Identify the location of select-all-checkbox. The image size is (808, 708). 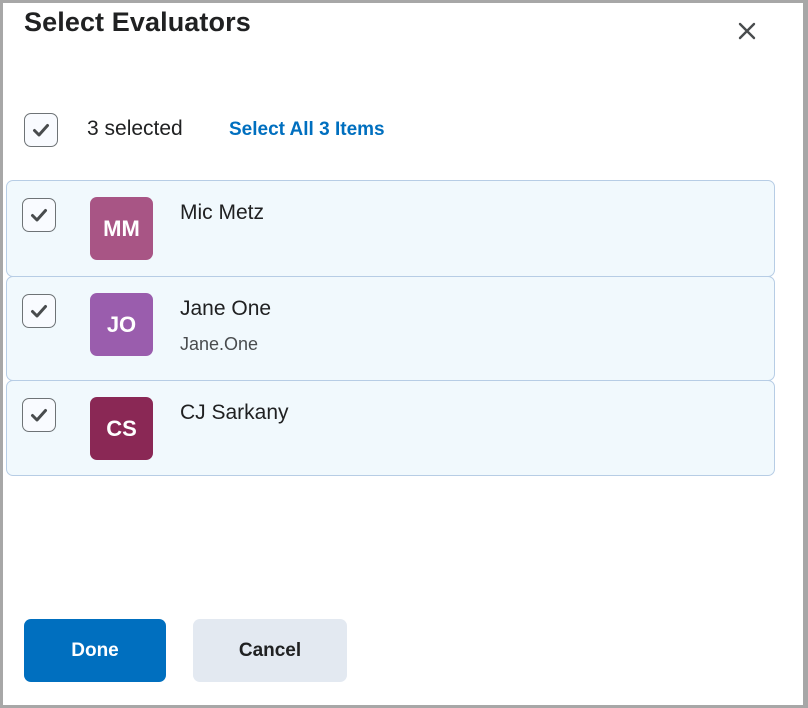
(41, 130).